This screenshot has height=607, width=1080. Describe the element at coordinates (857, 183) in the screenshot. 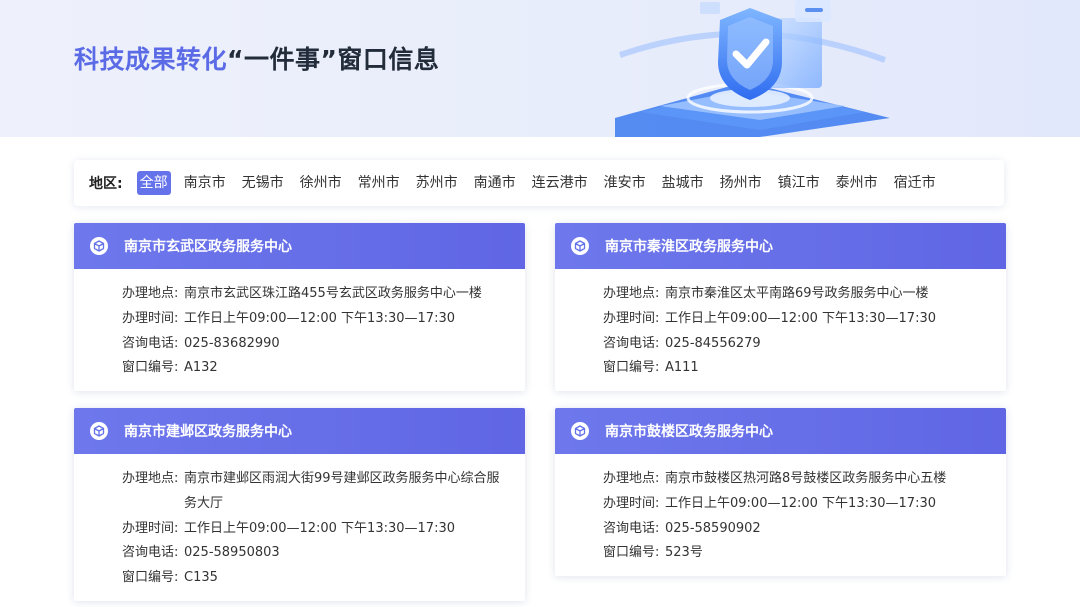

I see `region-option: 泰州市` at that location.